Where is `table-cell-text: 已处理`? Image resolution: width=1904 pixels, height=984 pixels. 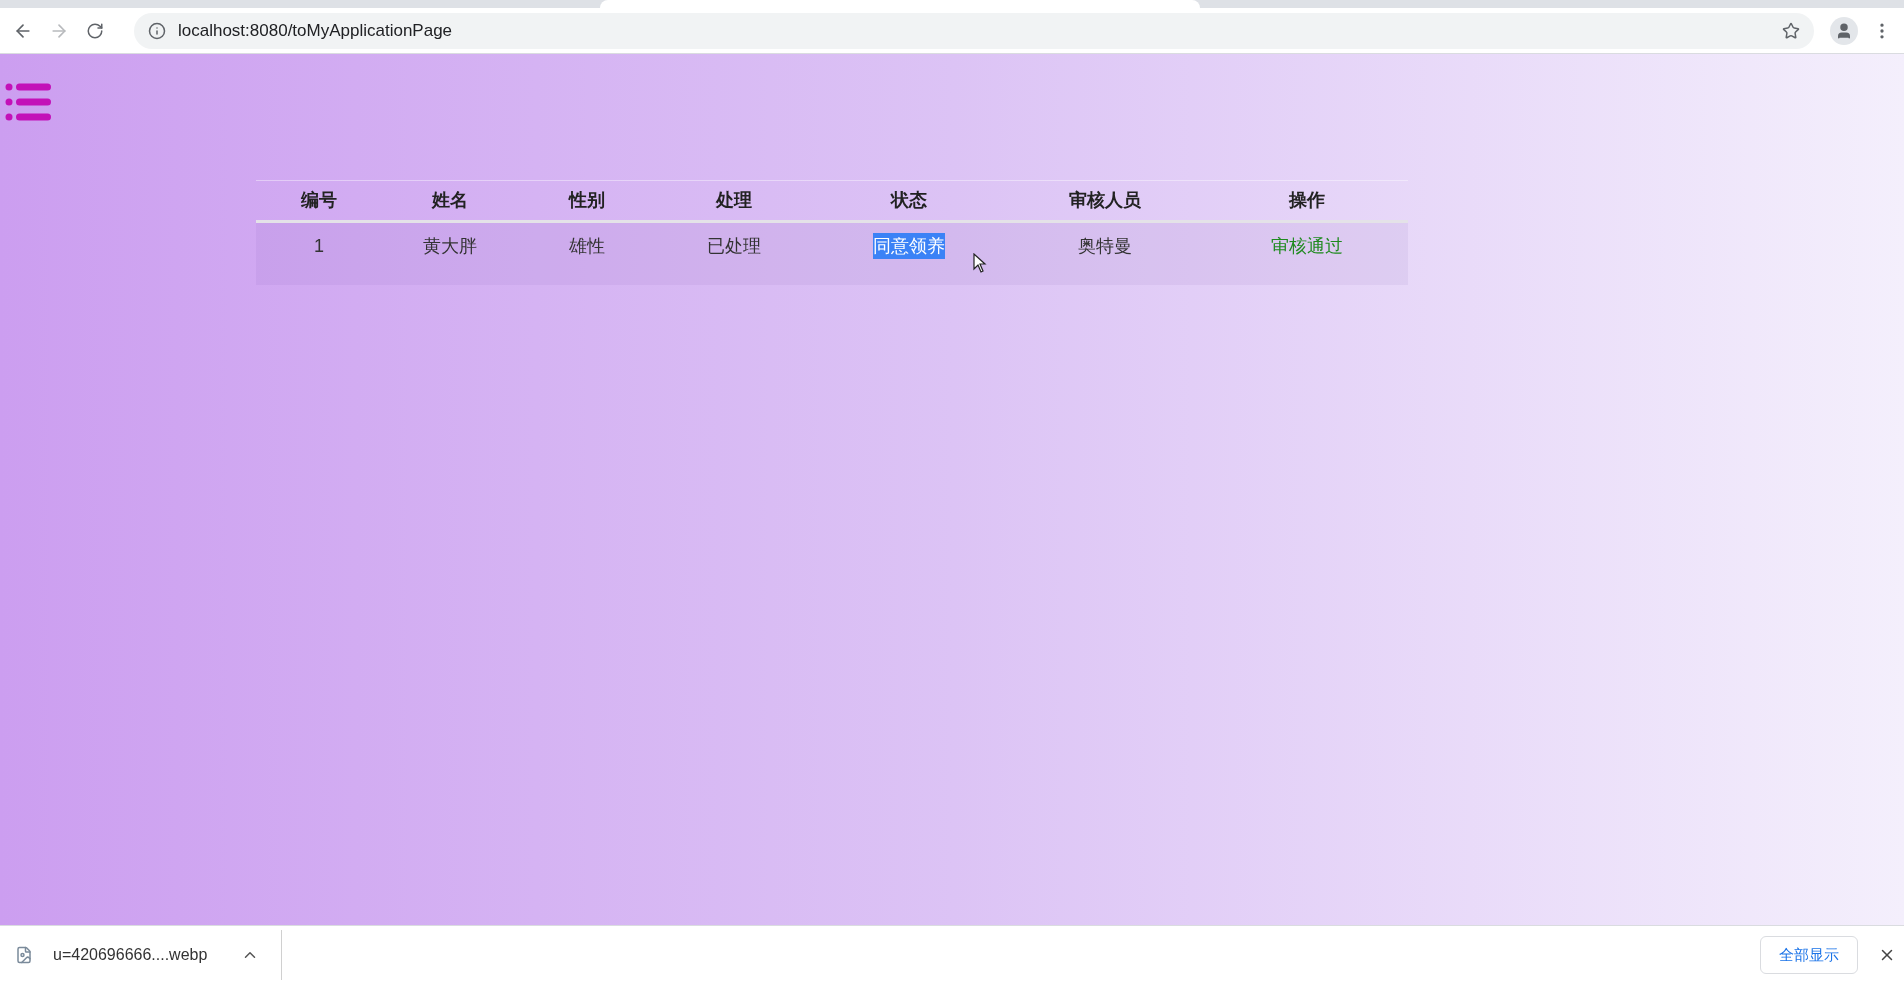
table-cell-text: 已处理 is located at coordinates (734, 246).